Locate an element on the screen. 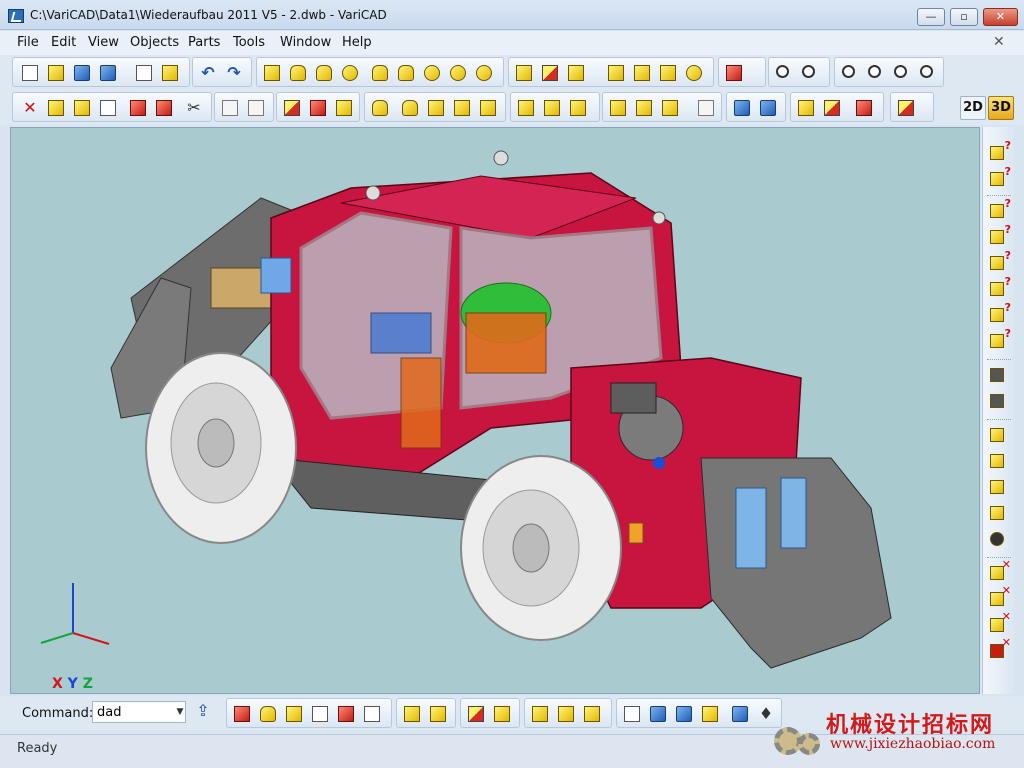  measure-volume-icon: ? is located at coordinates (999, 314).